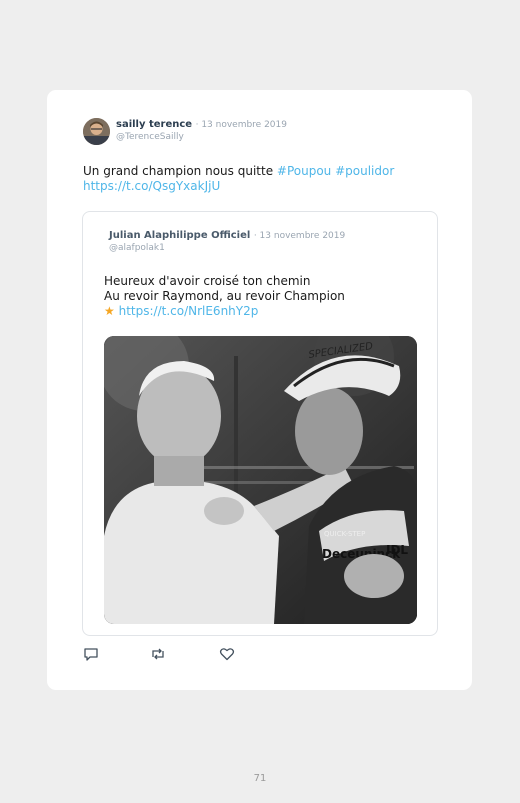 This screenshot has height=803, width=520. Describe the element at coordinates (364, 171) in the screenshot. I see `hashtag-poulidor: #poulidor` at that location.